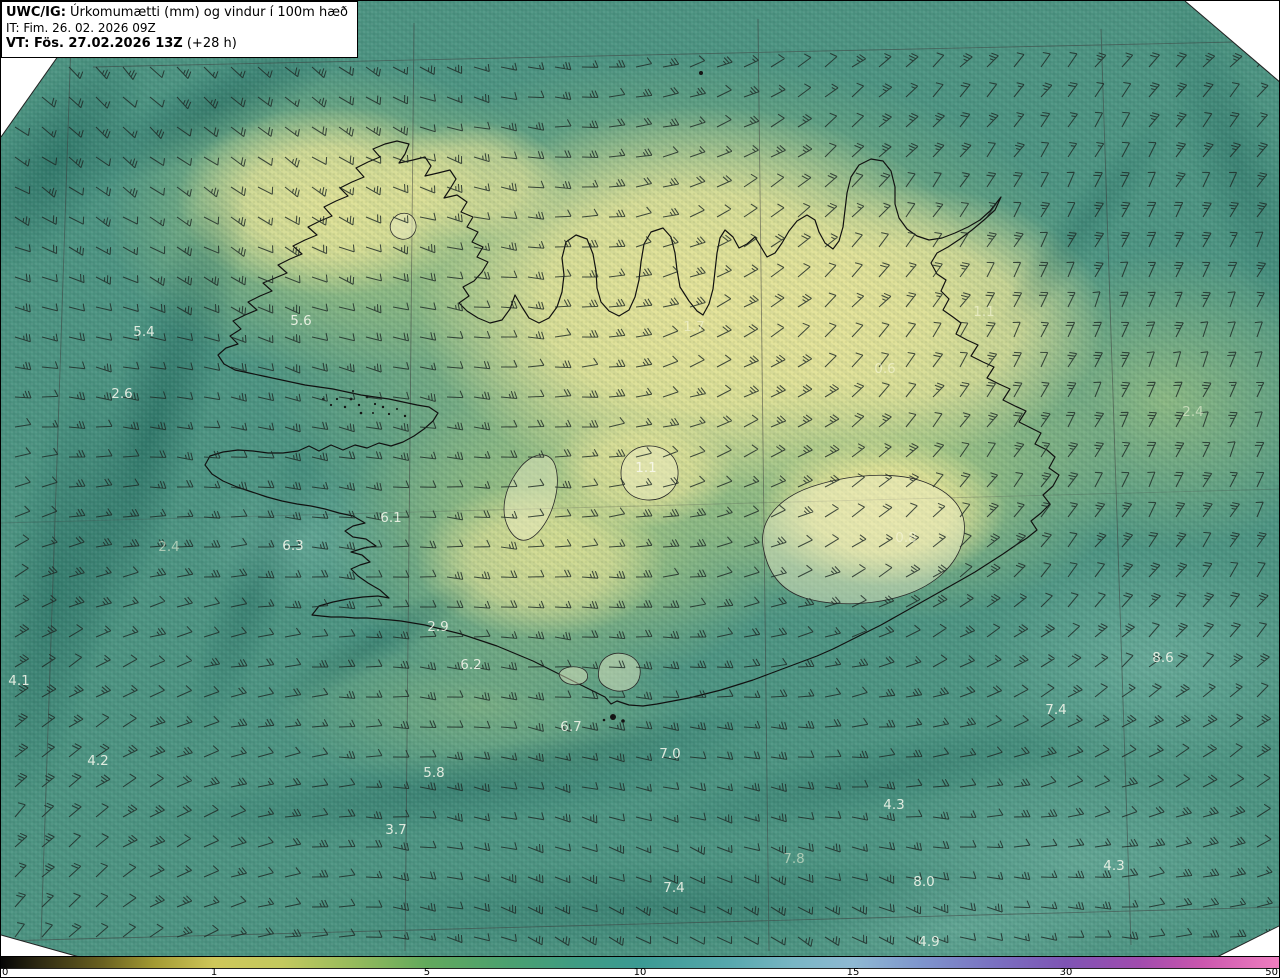  I want to click on colorbar-tick-label: 1, so click(214, 972).